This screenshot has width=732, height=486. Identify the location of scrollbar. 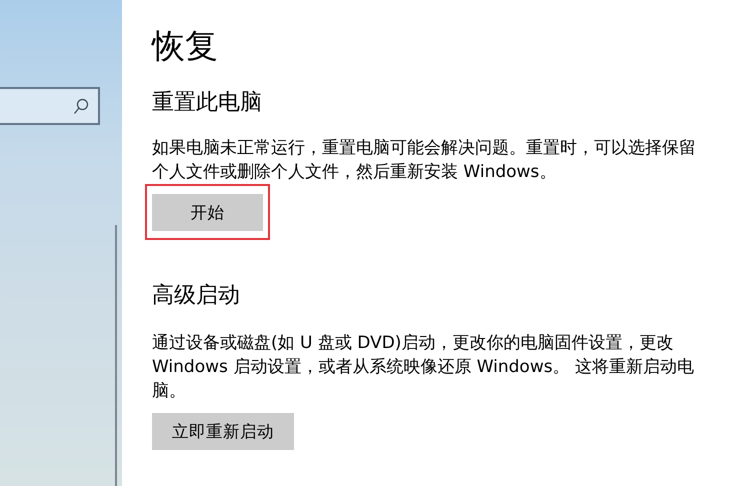
(116, 355).